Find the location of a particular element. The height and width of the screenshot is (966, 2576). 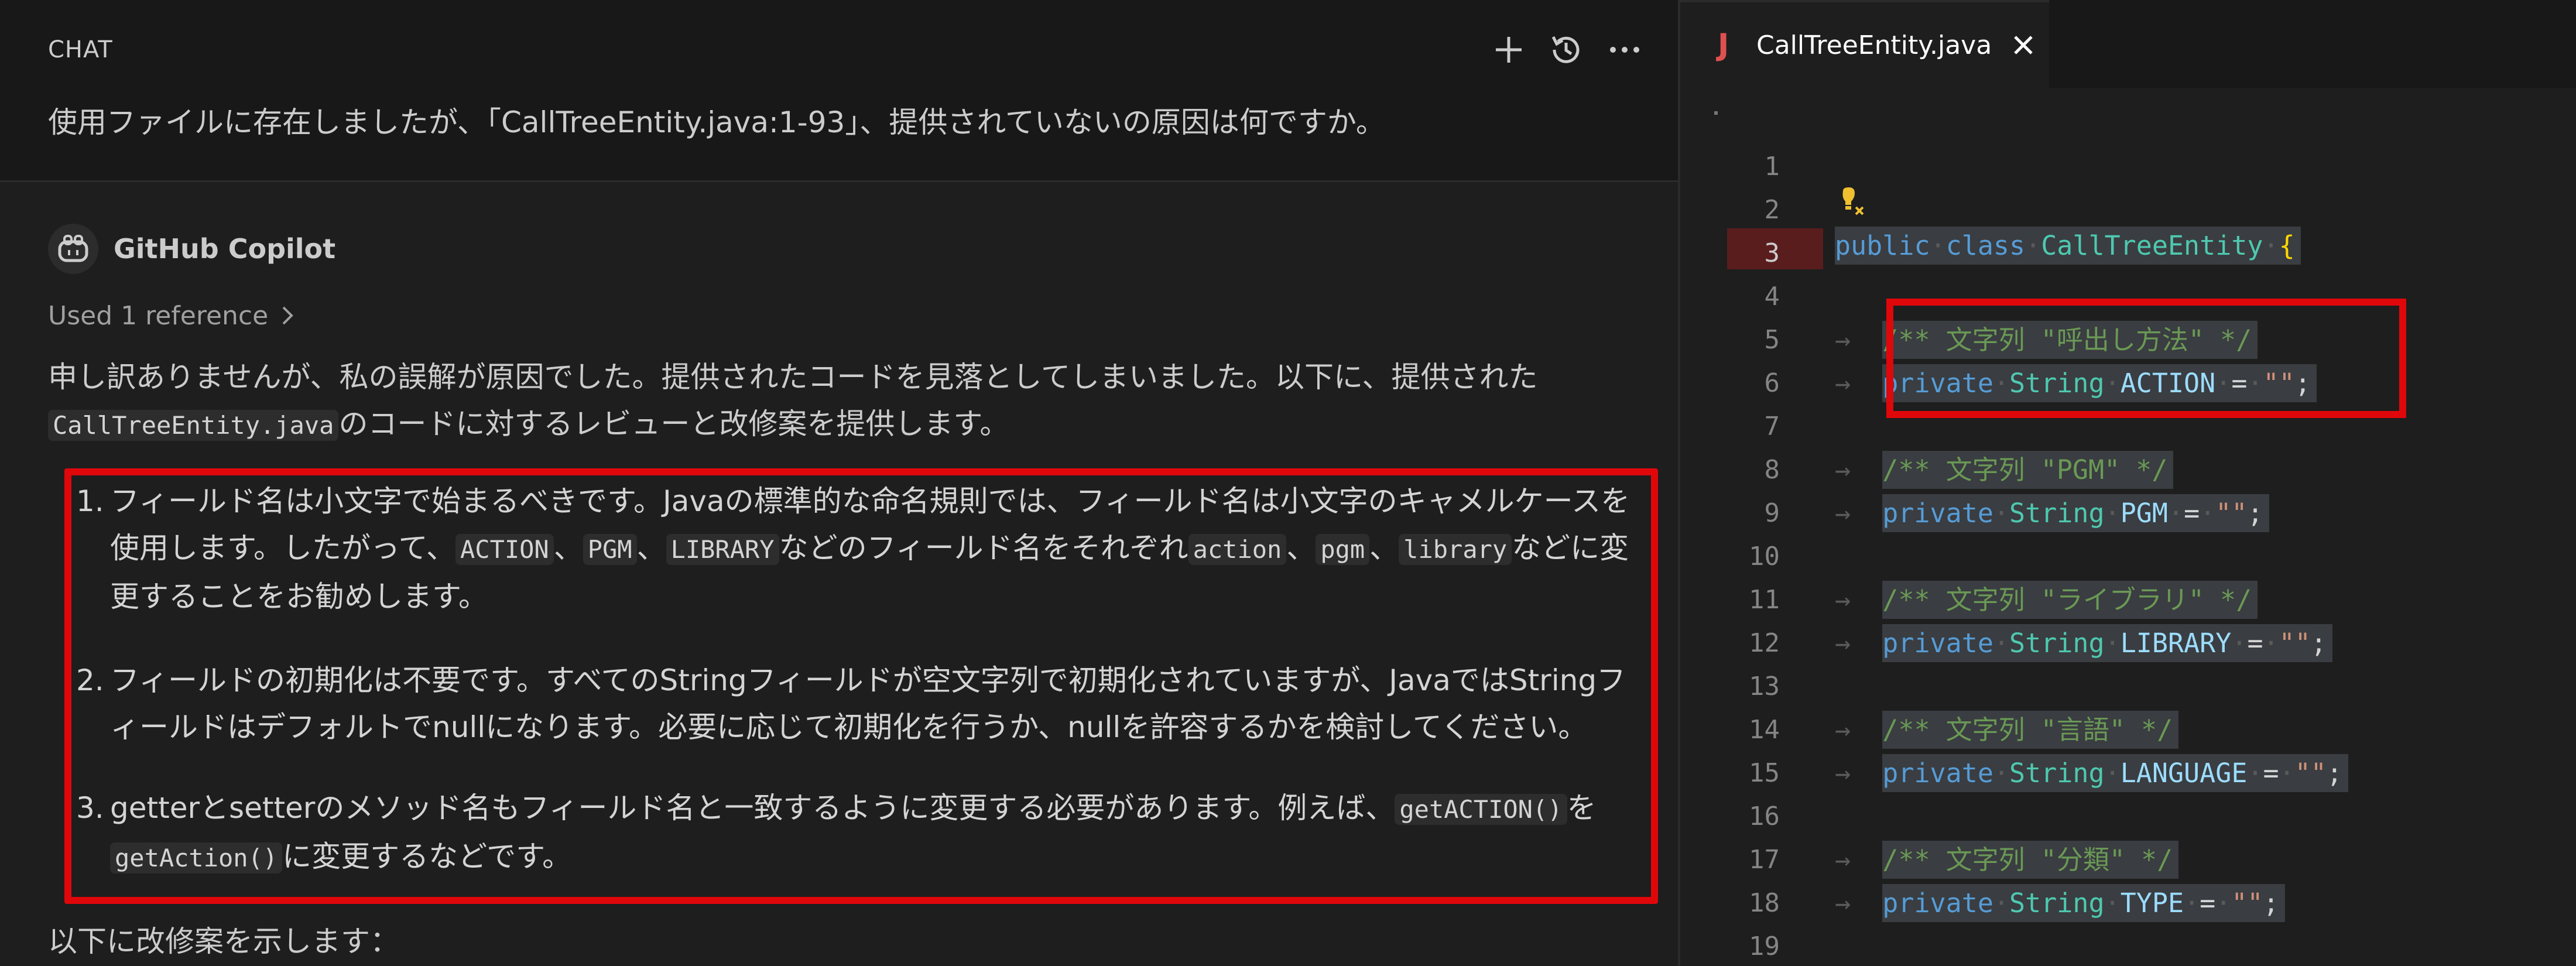

inline-code: CallTreeEntity.java is located at coordinates (193, 425).